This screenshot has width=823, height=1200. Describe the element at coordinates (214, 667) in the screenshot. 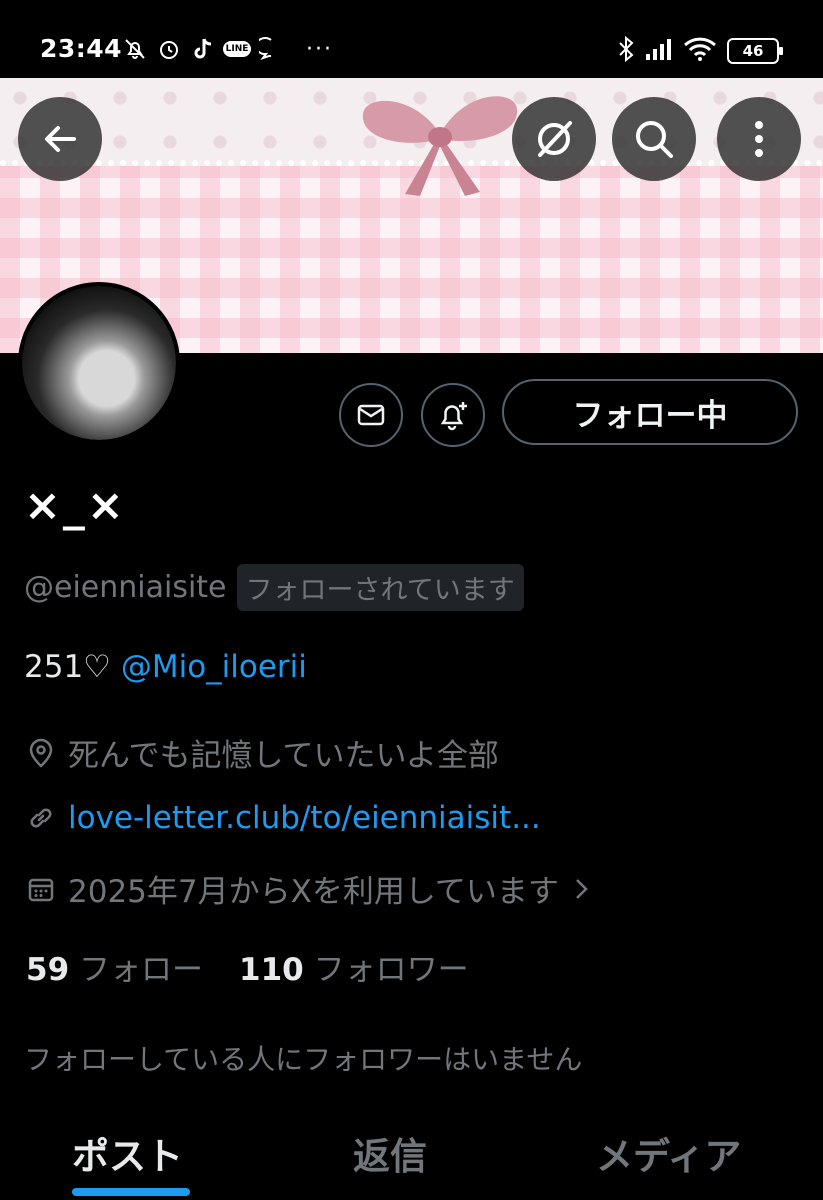

I see `bio-mention-link: @Mio_iloerii` at that location.